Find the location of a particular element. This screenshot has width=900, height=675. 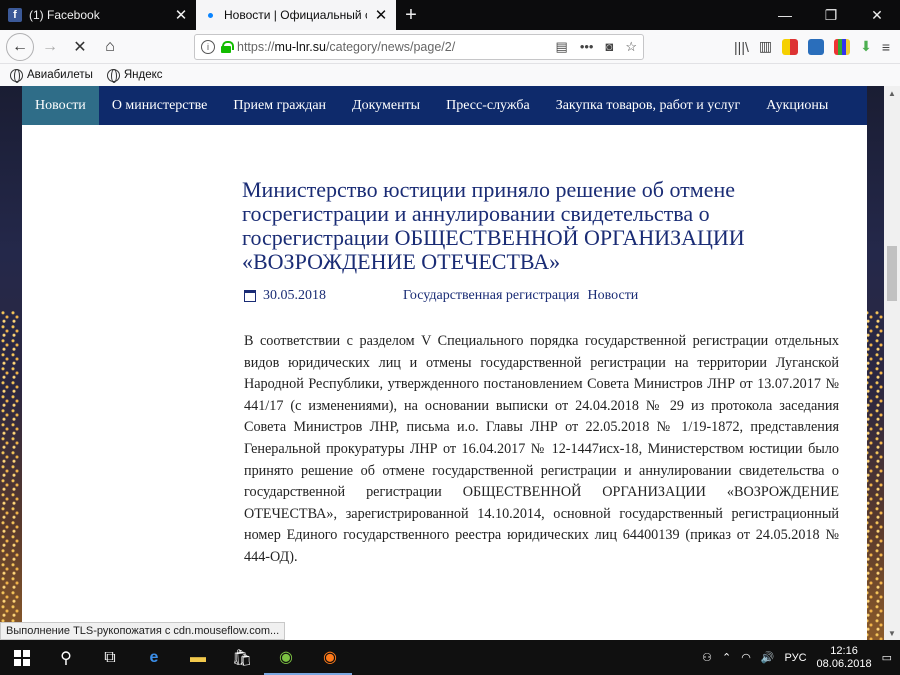

background-city-left is located at coordinates (10, 475).